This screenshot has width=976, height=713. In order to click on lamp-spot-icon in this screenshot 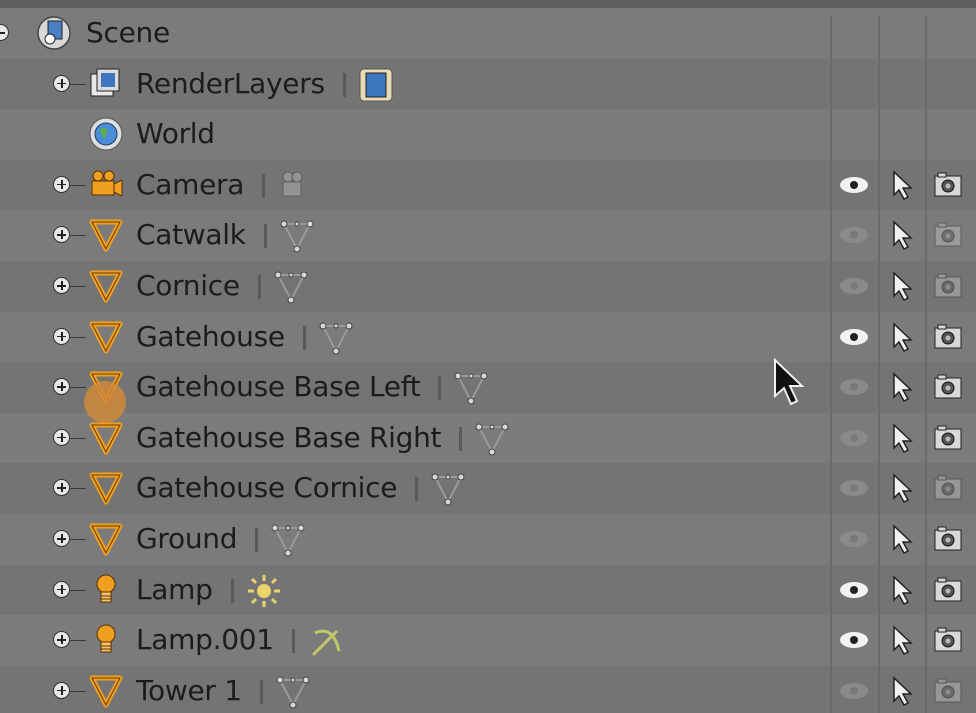, I will do `click(106, 640)`.